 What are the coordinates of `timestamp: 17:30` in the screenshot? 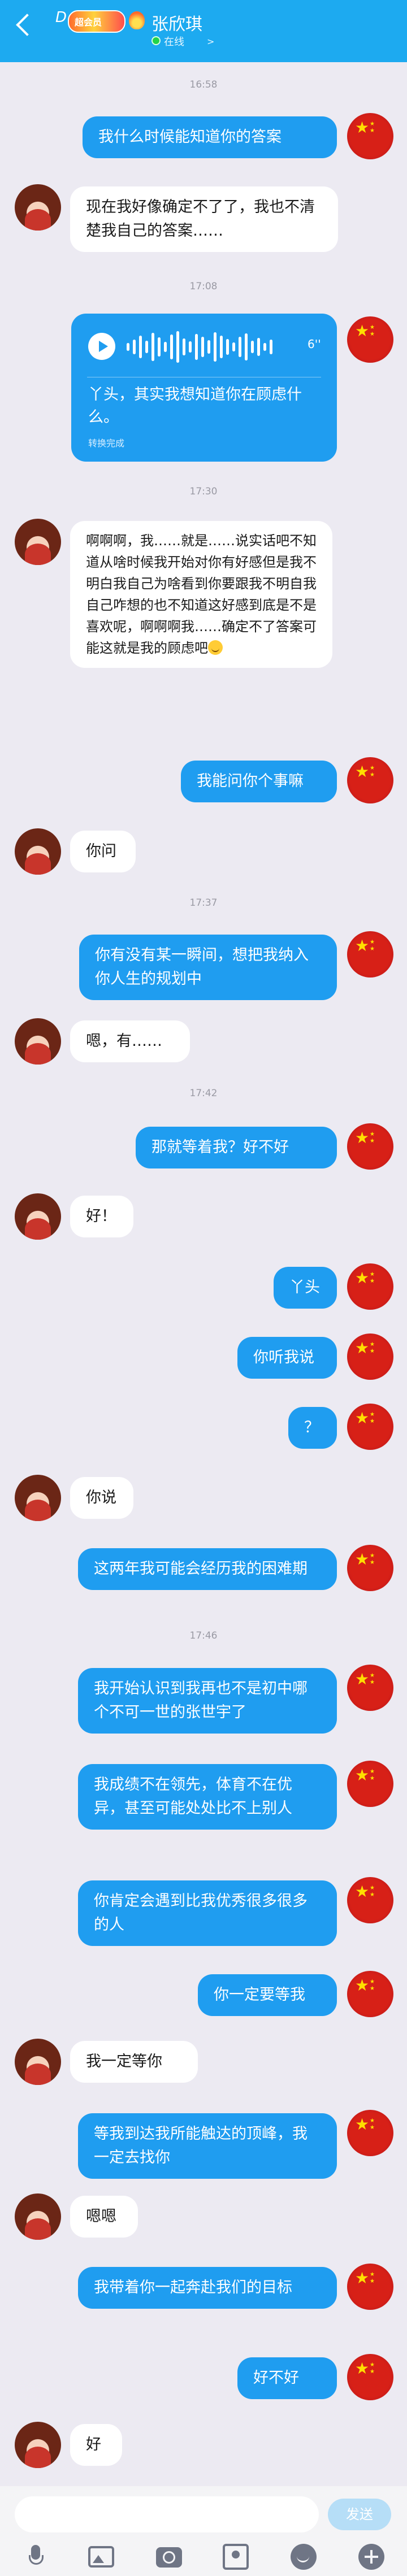 It's located at (203, 491).